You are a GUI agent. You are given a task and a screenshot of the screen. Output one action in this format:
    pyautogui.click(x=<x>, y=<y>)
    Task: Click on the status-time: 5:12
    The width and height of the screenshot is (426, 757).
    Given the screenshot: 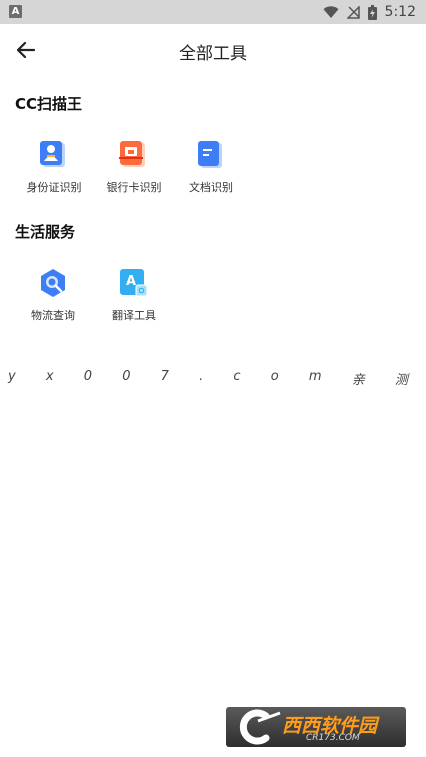 What is the action you would take?
    pyautogui.click(x=400, y=12)
    